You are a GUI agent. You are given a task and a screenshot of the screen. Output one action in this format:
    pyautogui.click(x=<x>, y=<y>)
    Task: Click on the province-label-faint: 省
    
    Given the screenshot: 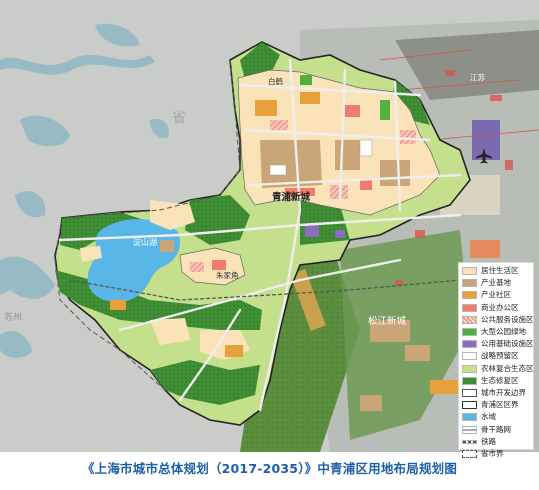 What is the action you would take?
    pyautogui.click(x=179, y=118)
    